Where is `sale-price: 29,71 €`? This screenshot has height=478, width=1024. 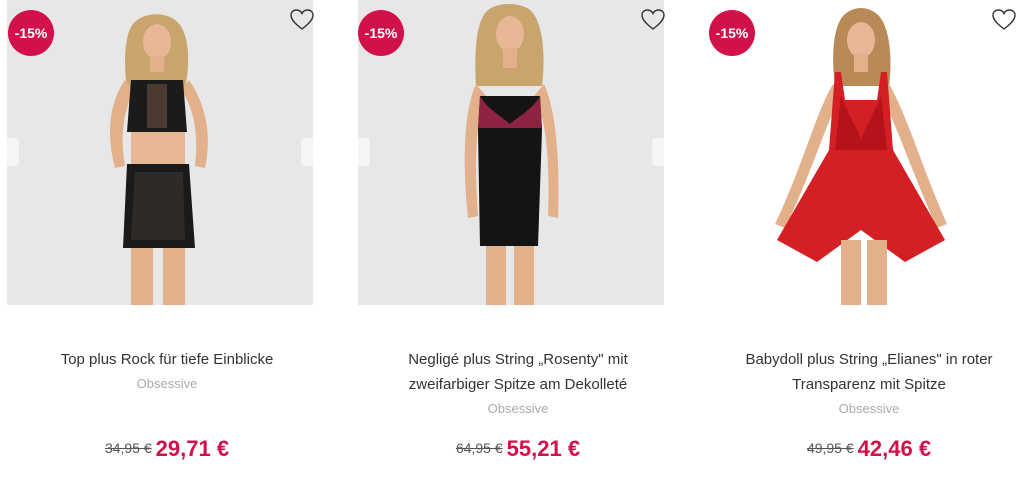
sale-price: 29,71 € is located at coordinates (192, 448).